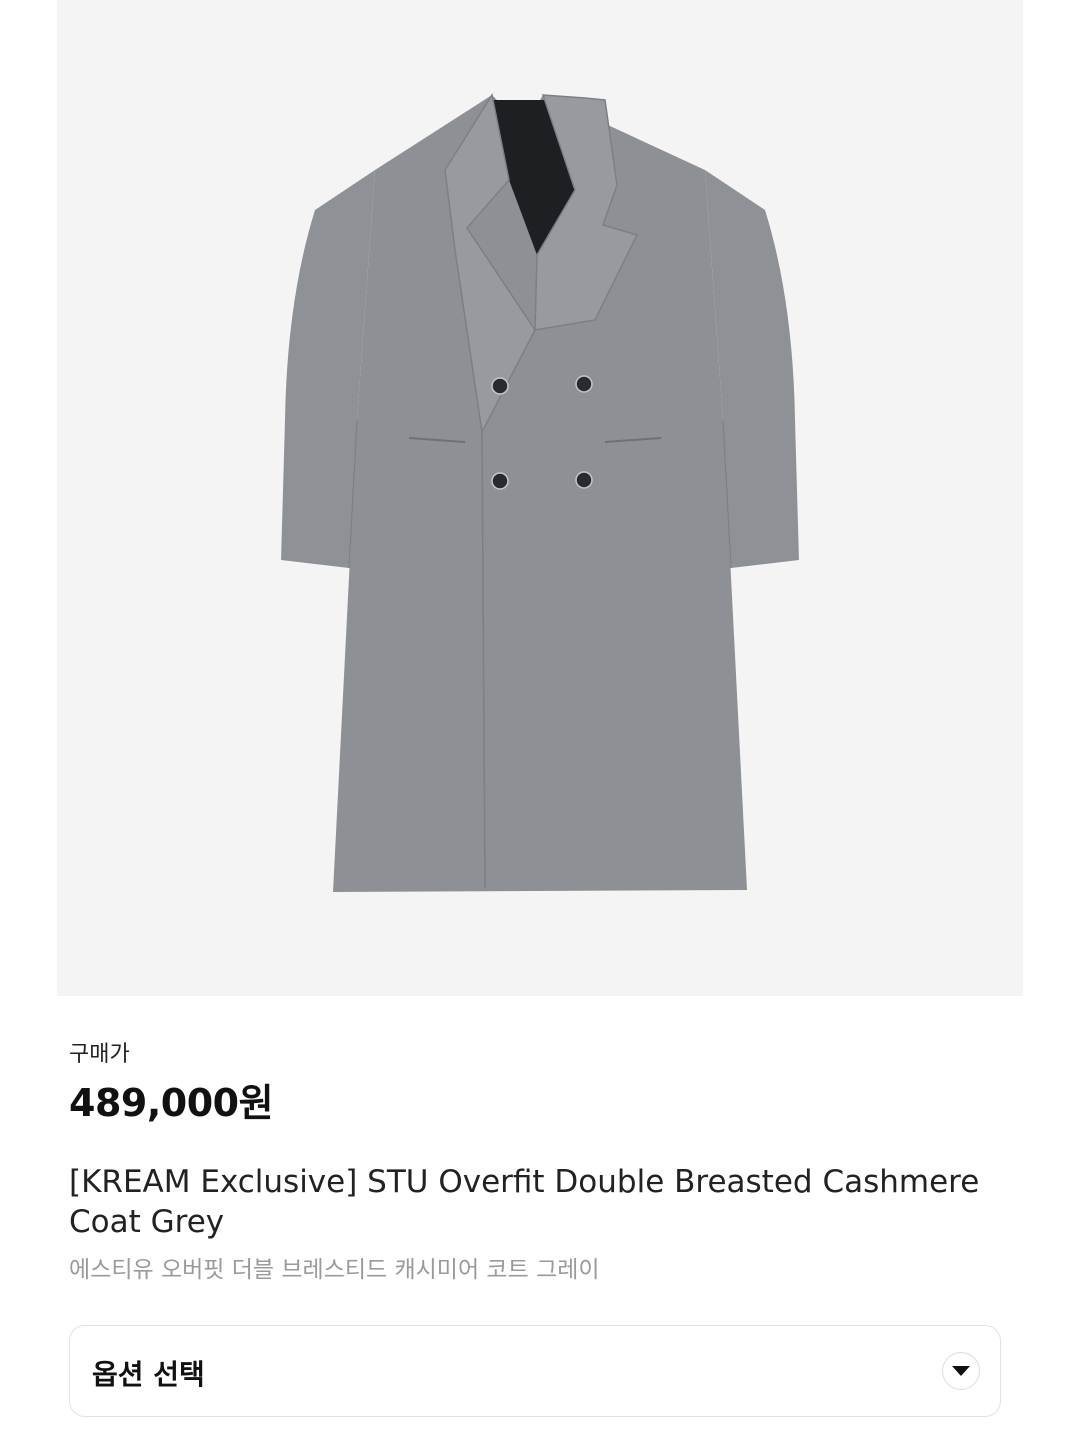 The width and height of the screenshot is (1080, 1440). I want to click on price-label: 구매가, so click(99, 1054).